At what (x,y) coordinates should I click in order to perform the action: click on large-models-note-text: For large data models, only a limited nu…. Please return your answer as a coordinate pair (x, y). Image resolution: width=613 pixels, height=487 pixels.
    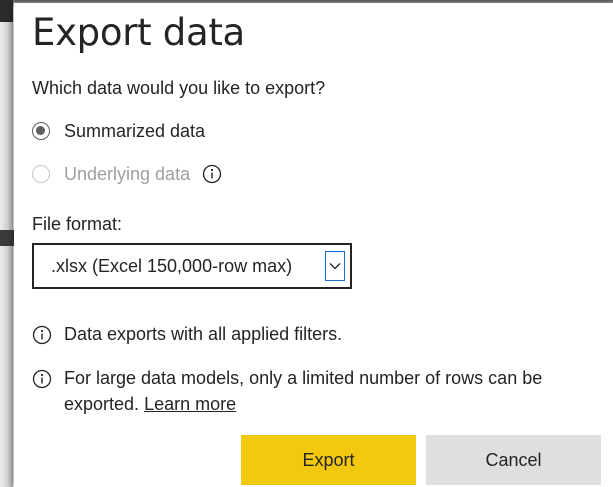
    Looking at the image, I should click on (303, 391).